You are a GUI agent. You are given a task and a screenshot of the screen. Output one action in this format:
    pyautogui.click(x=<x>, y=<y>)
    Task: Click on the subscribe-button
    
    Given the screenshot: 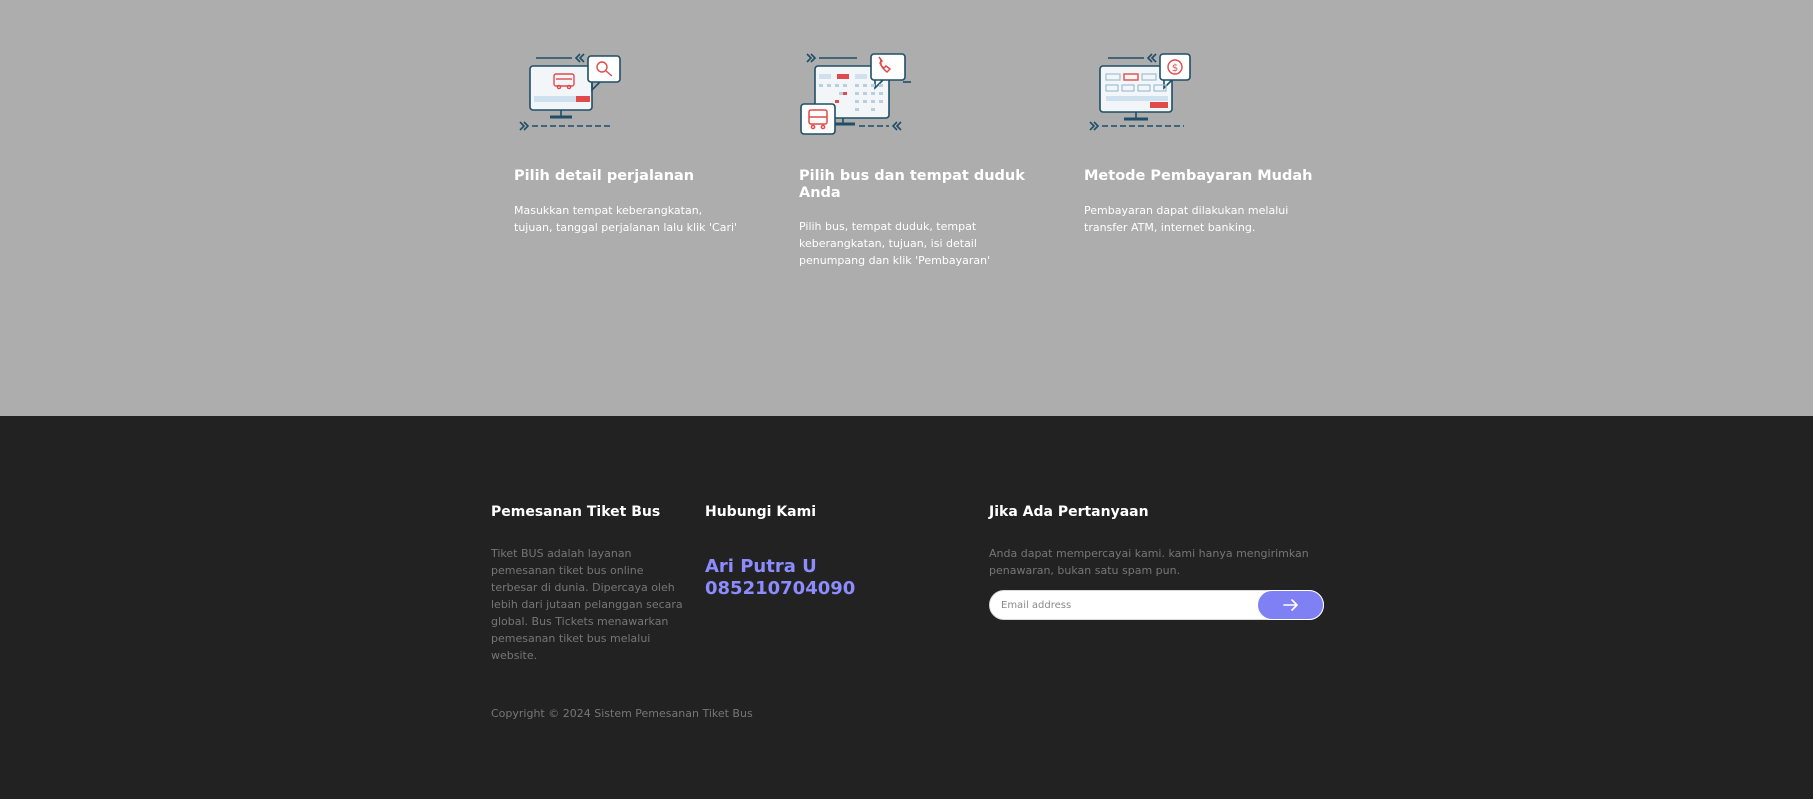 What is the action you would take?
    pyautogui.click(x=1290, y=605)
    